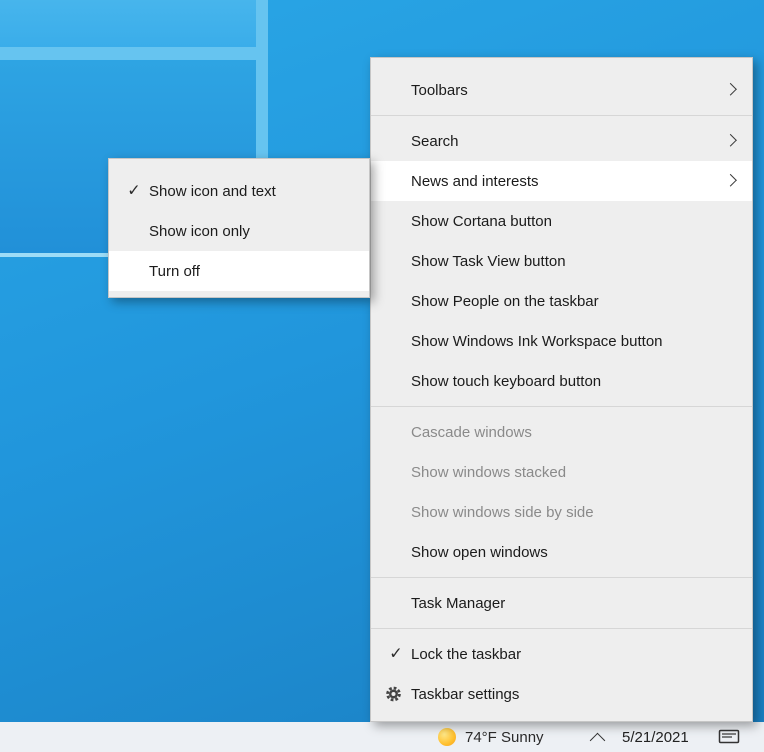 The height and width of the screenshot is (752, 764). What do you see at coordinates (502, 512) in the screenshot?
I see `menu-item-label: Show windows side by side` at bounding box center [502, 512].